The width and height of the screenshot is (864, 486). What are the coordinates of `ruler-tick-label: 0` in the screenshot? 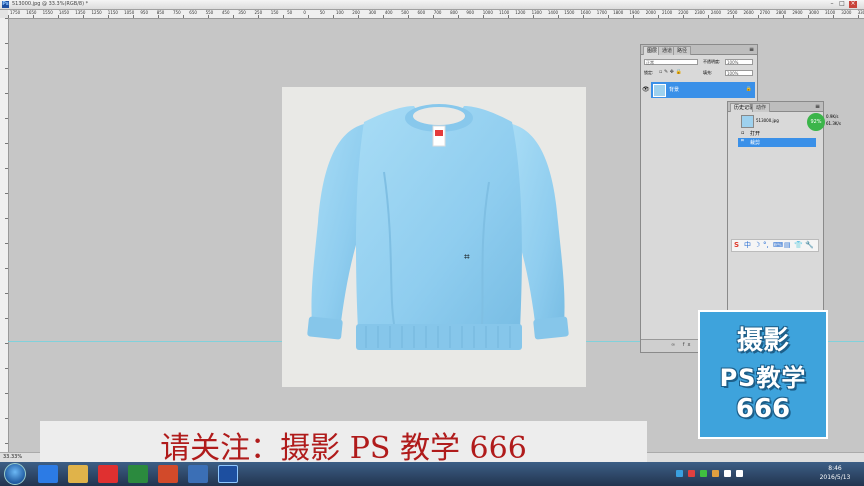 It's located at (304, 12).